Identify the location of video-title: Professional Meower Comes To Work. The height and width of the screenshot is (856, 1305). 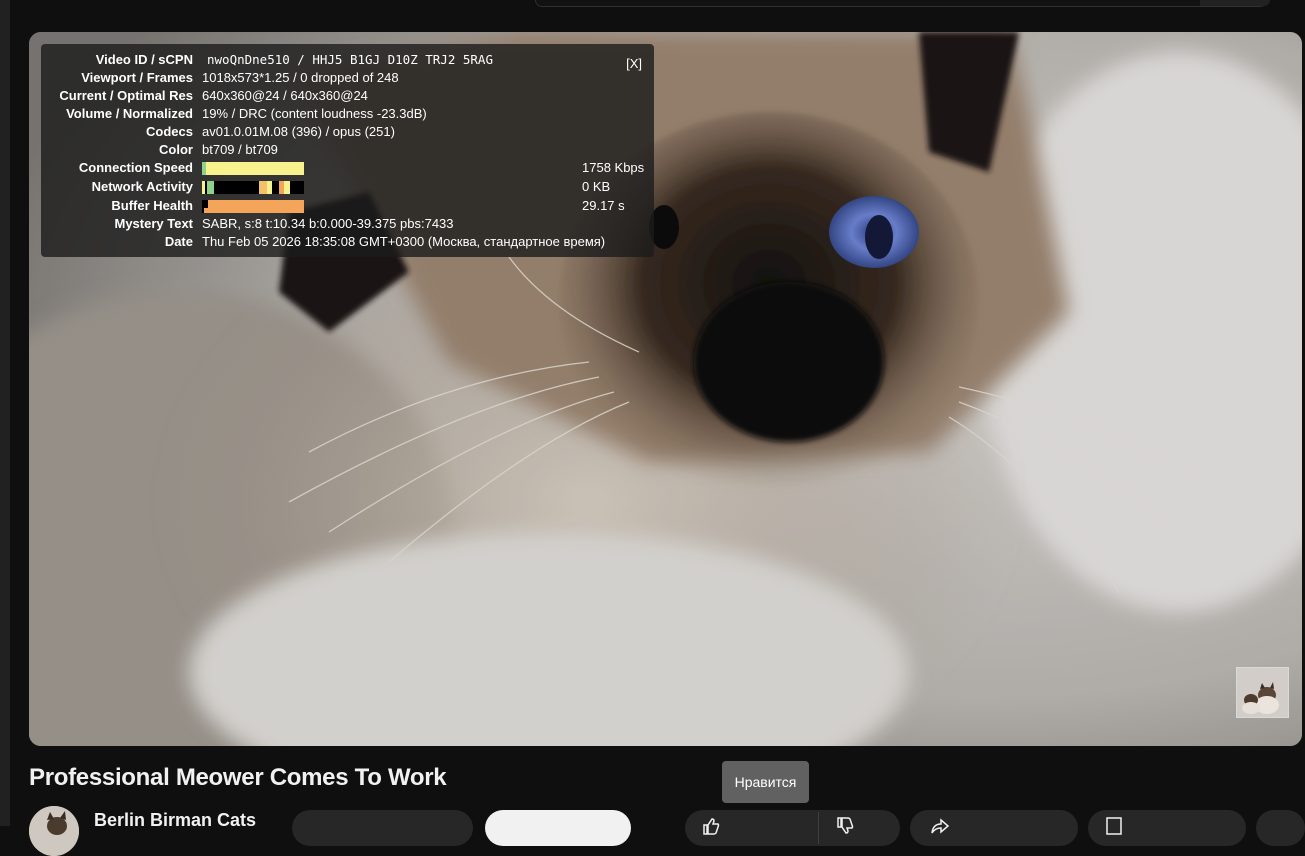
(238, 777).